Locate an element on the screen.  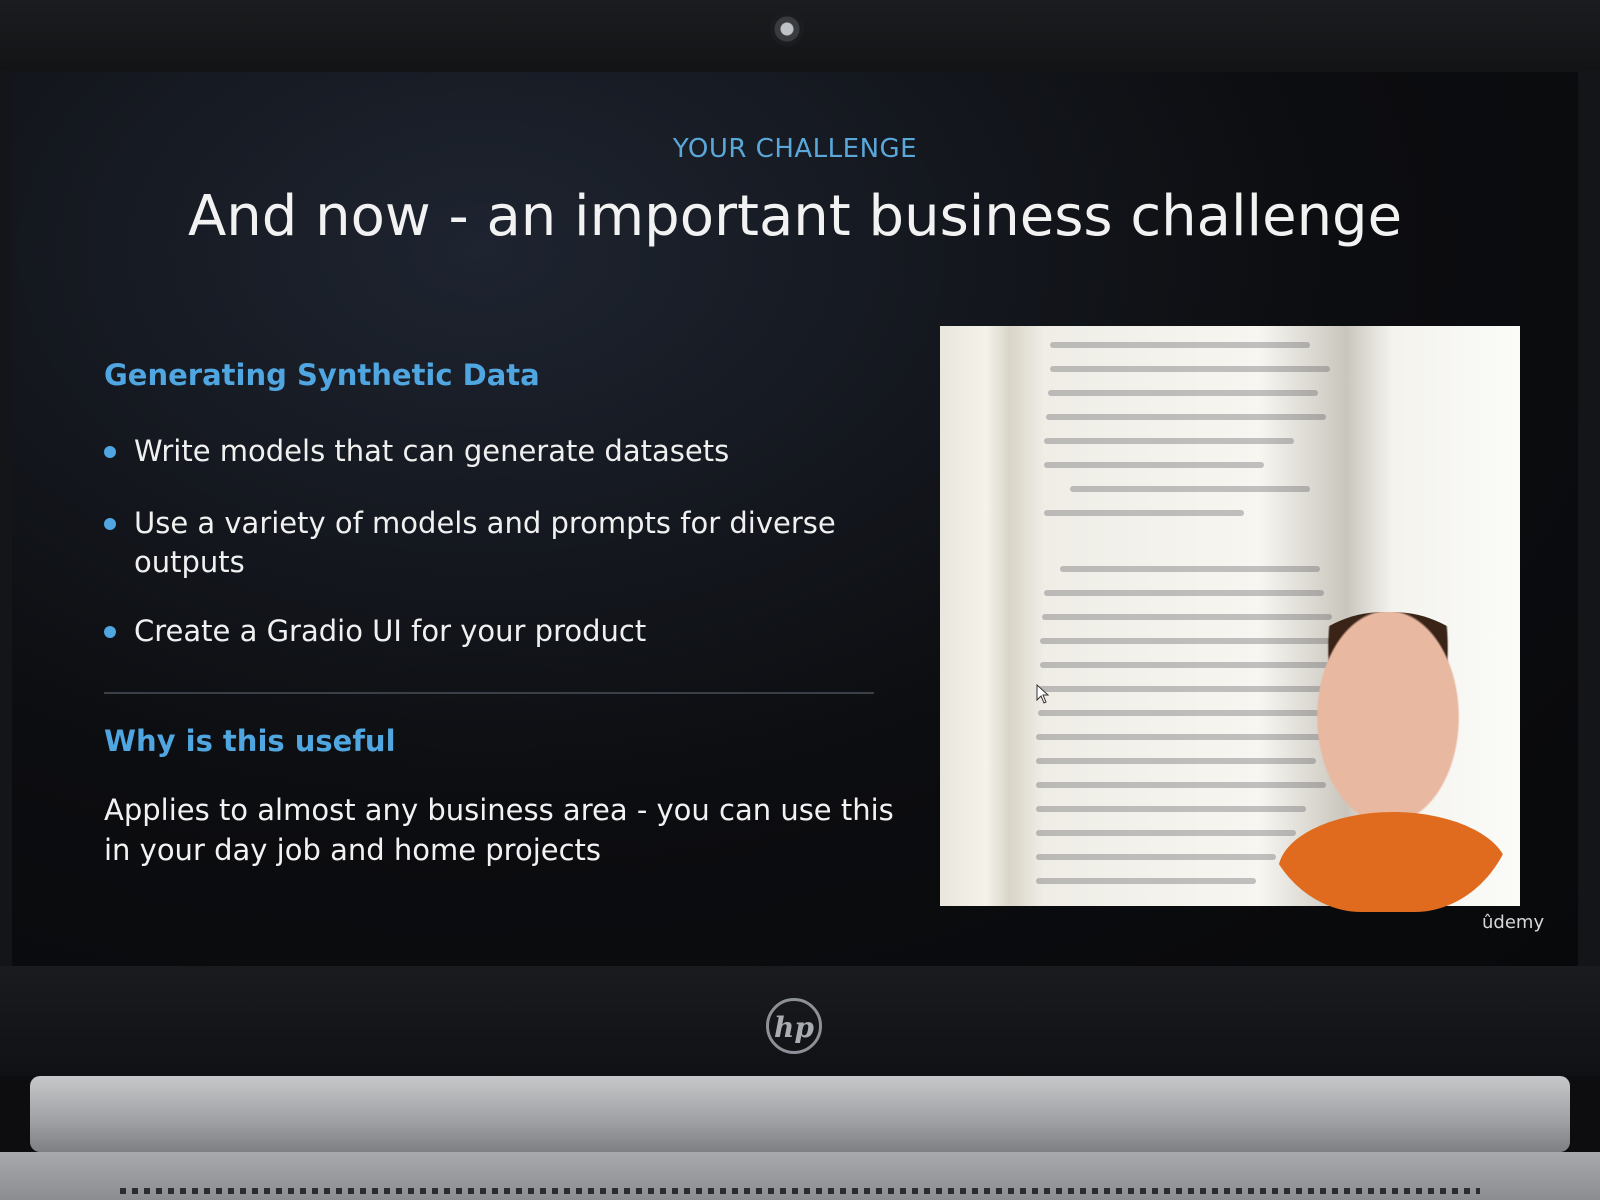
laptop-top-bezel is located at coordinates (800, 40).